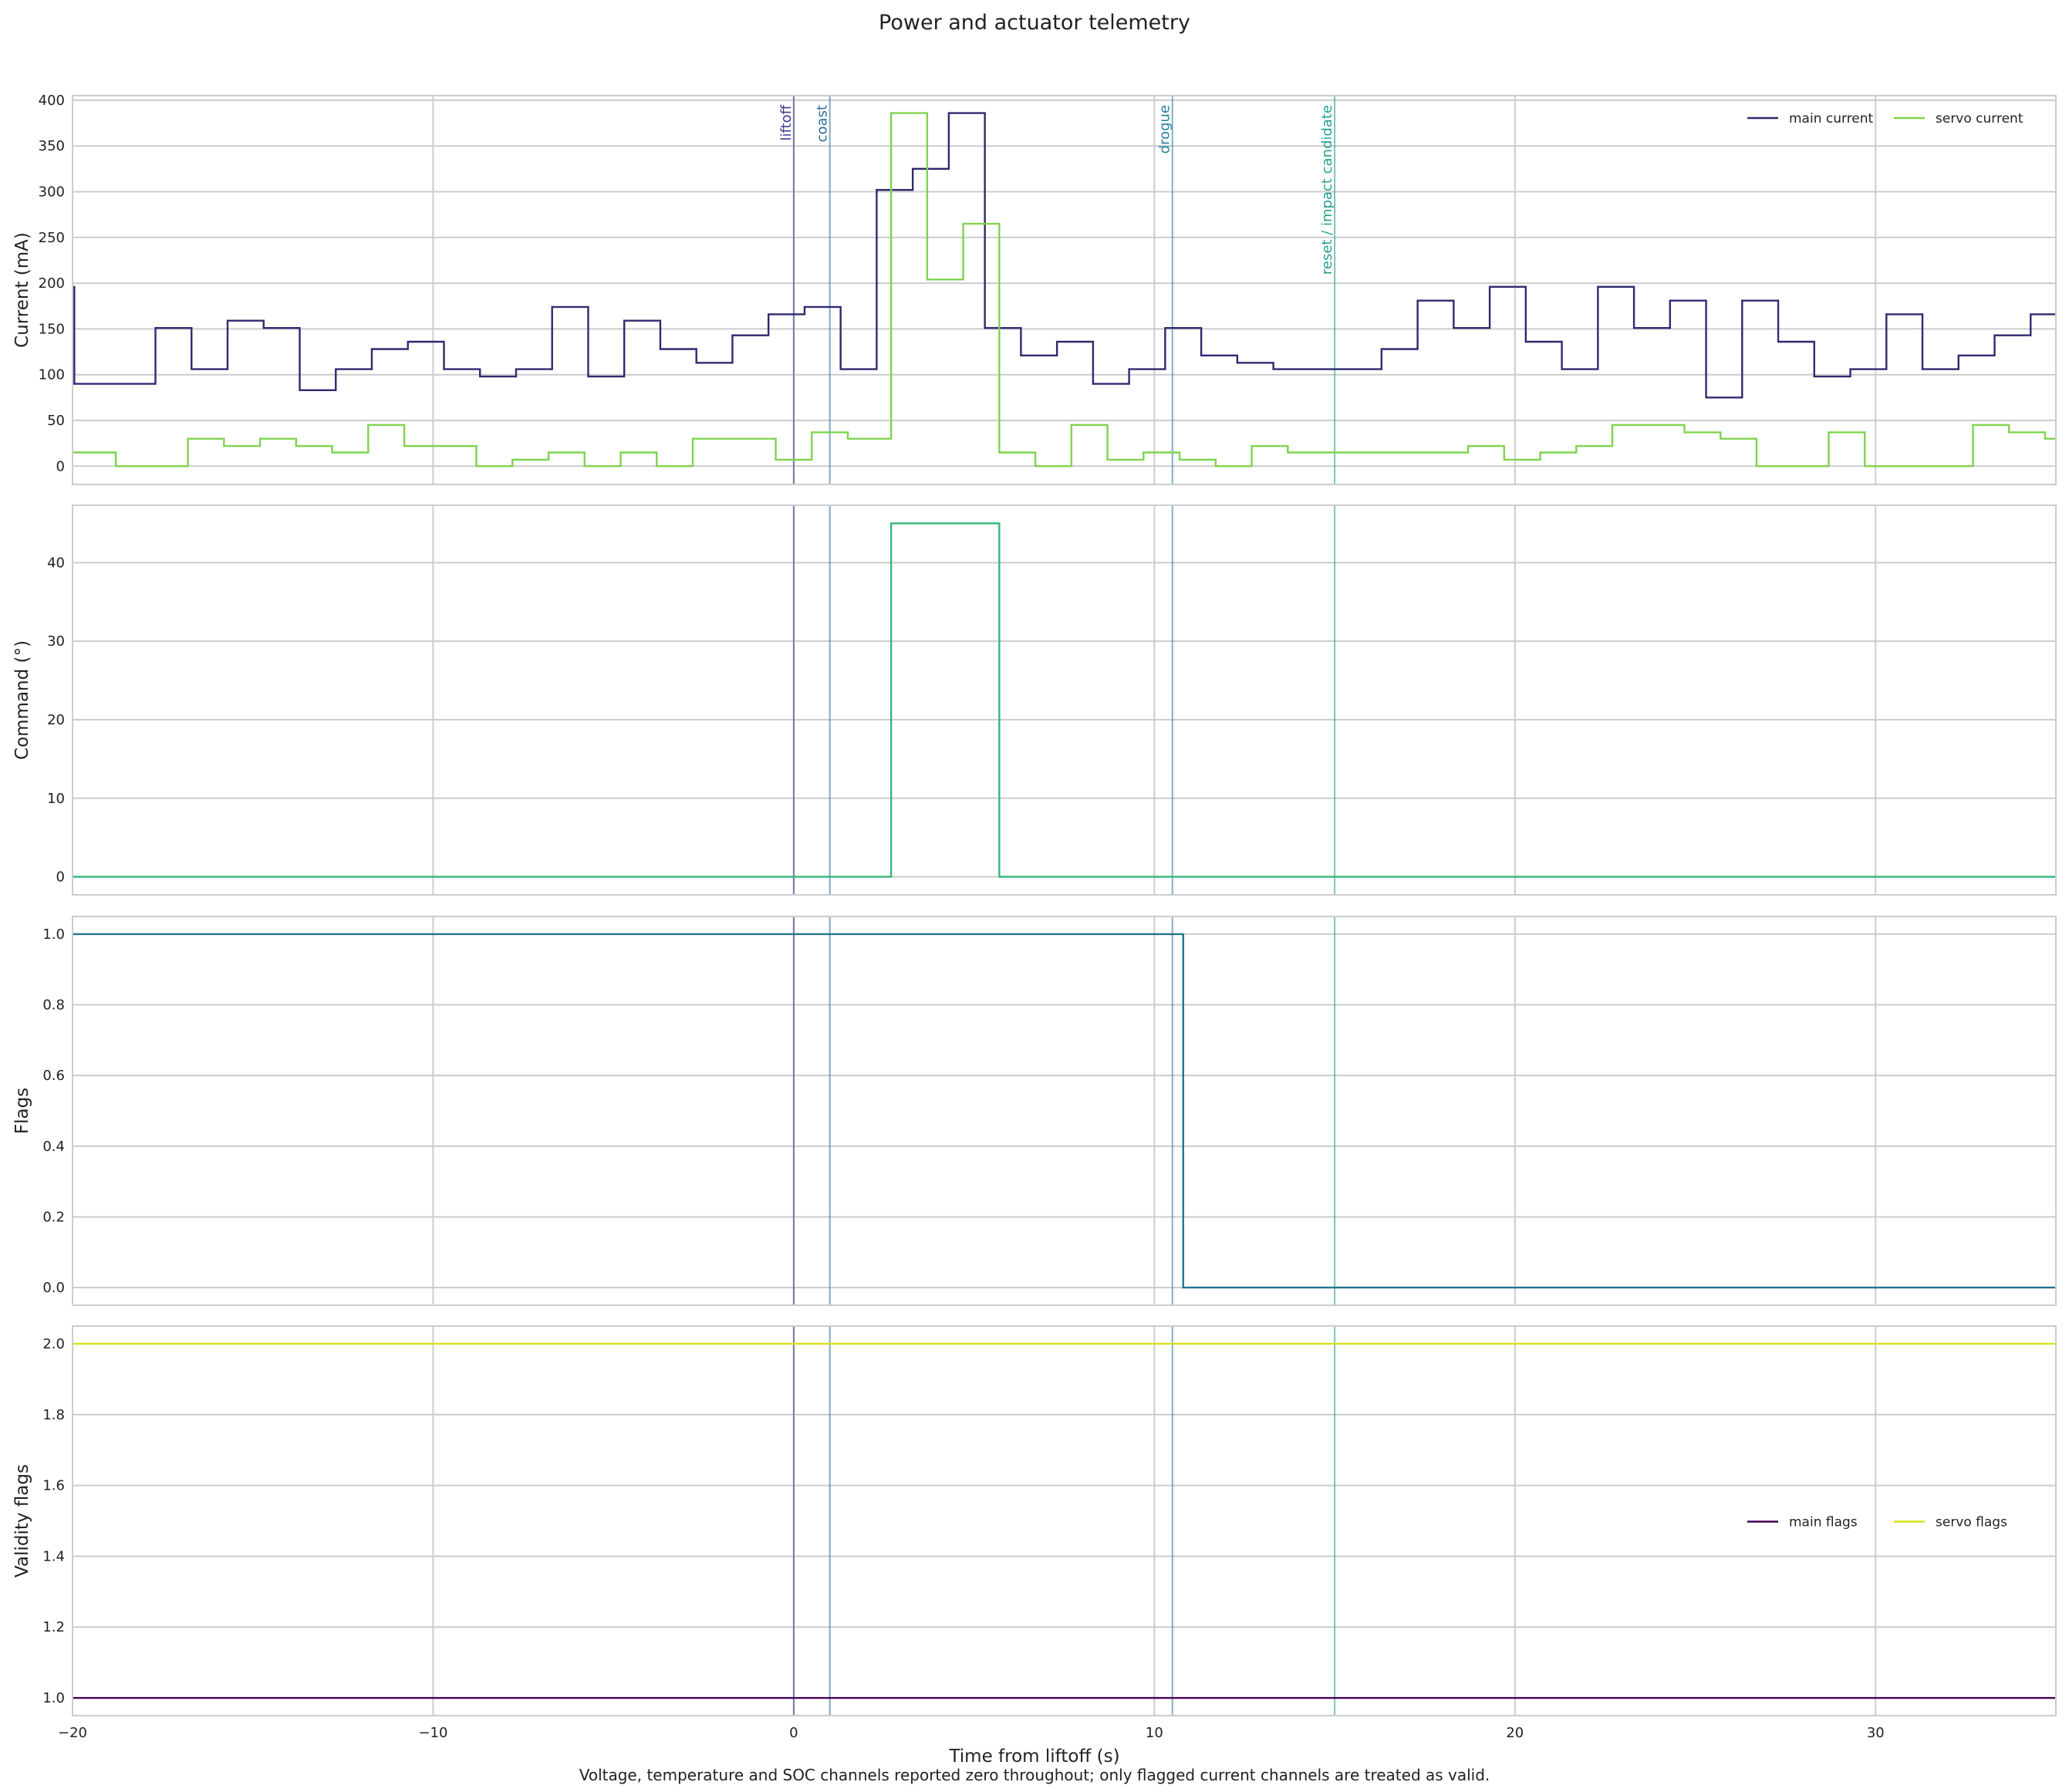 The image size is (2069, 1792). What do you see at coordinates (793, 1733) in the screenshot?
I see `x-tick-label: 0` at bounding box center [793, 1733].